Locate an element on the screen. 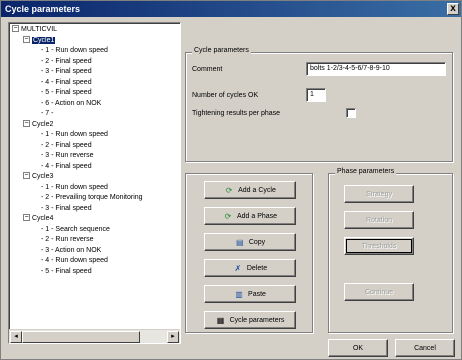 This screenshot has height=360, width=462. add-cycle-icon: ⟳ is located at coordinates (229, 190).